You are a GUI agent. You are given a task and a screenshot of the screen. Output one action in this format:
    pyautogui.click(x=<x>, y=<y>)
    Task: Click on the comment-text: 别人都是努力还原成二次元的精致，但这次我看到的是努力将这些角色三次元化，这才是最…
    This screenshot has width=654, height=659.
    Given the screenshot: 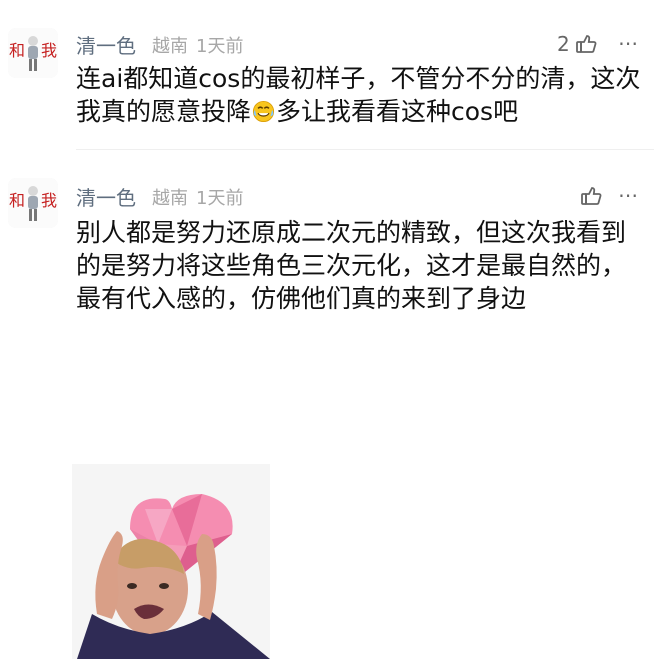 What is the action you would take?
    pyautogui.click(x=351, y=265)
    